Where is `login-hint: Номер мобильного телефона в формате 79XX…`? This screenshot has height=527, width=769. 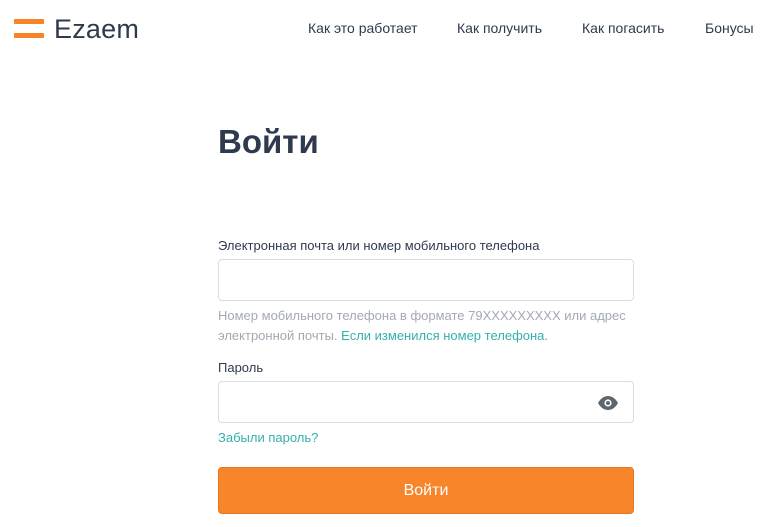
login-hint: Номер мобильного телефона в формате 79XX… is located at coordinates (426, 326).